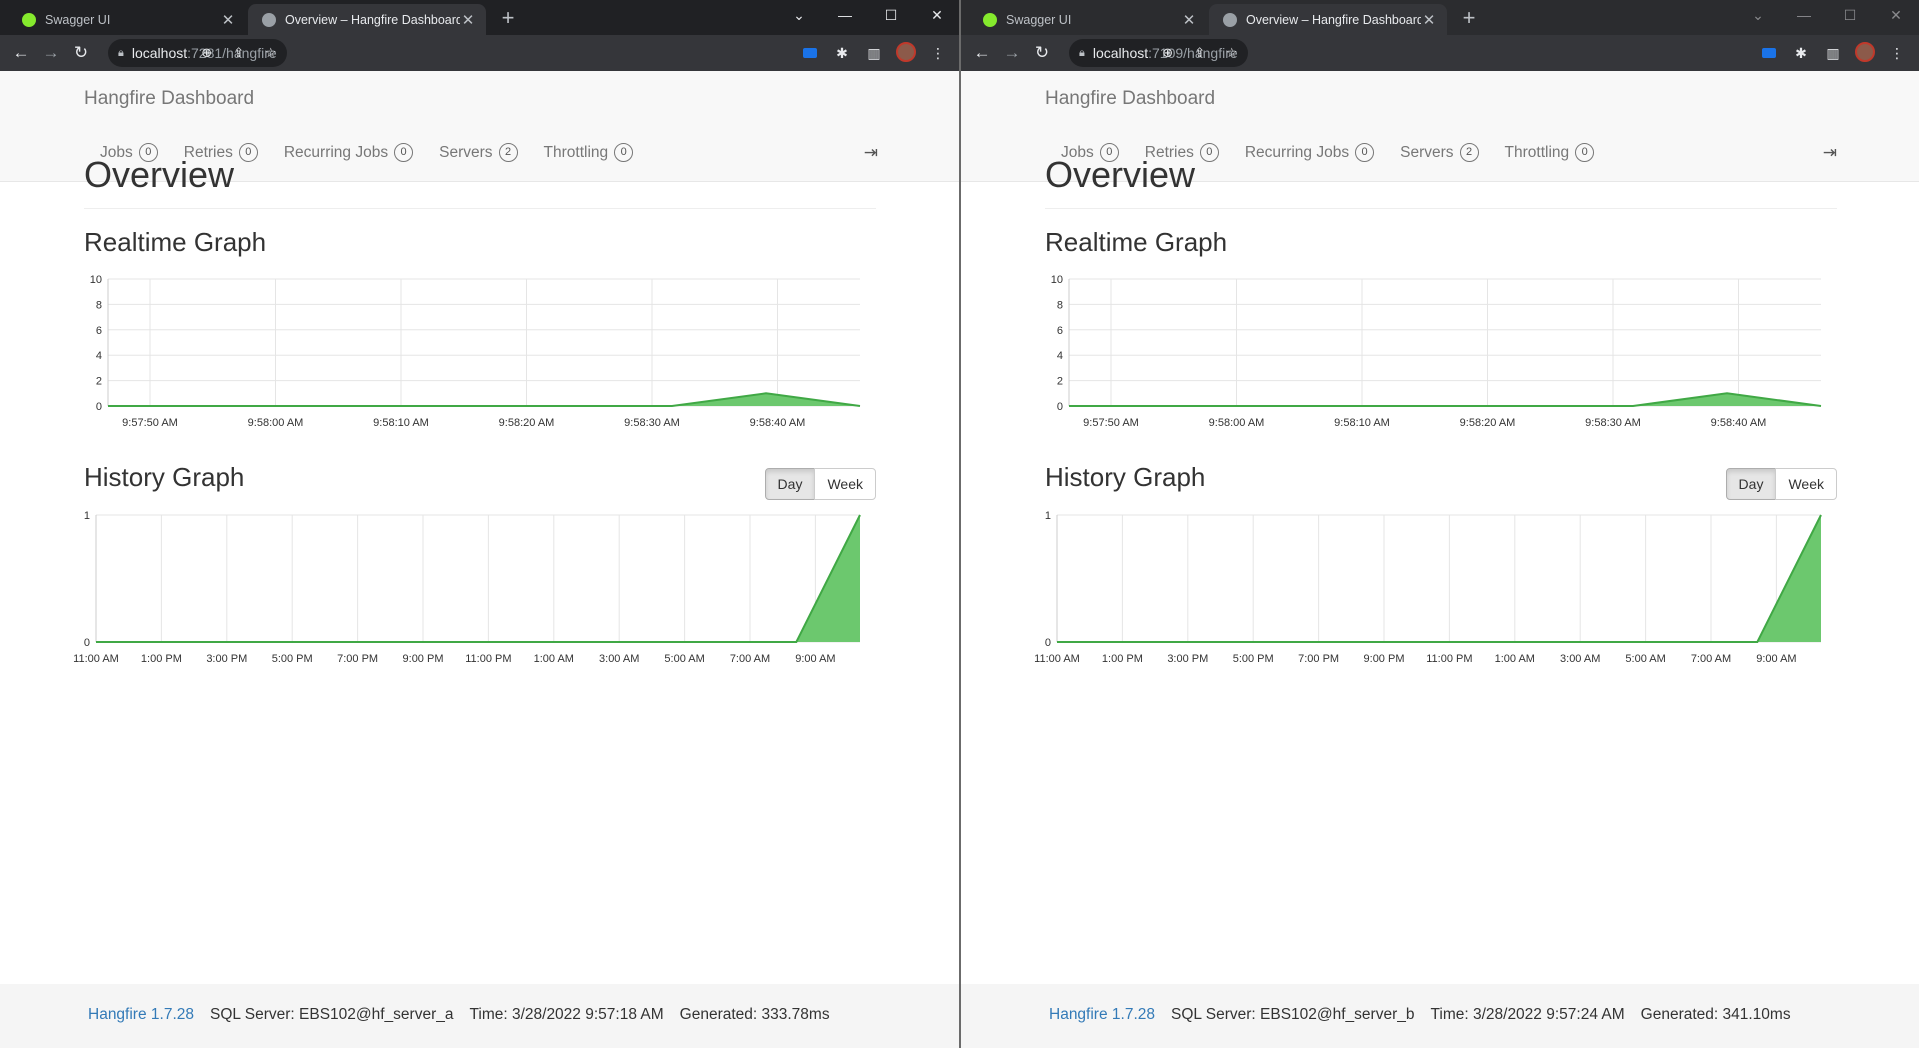 The image size is (1919, 1048). I want to click on swagger-favicon-icon, so click(29, 19).